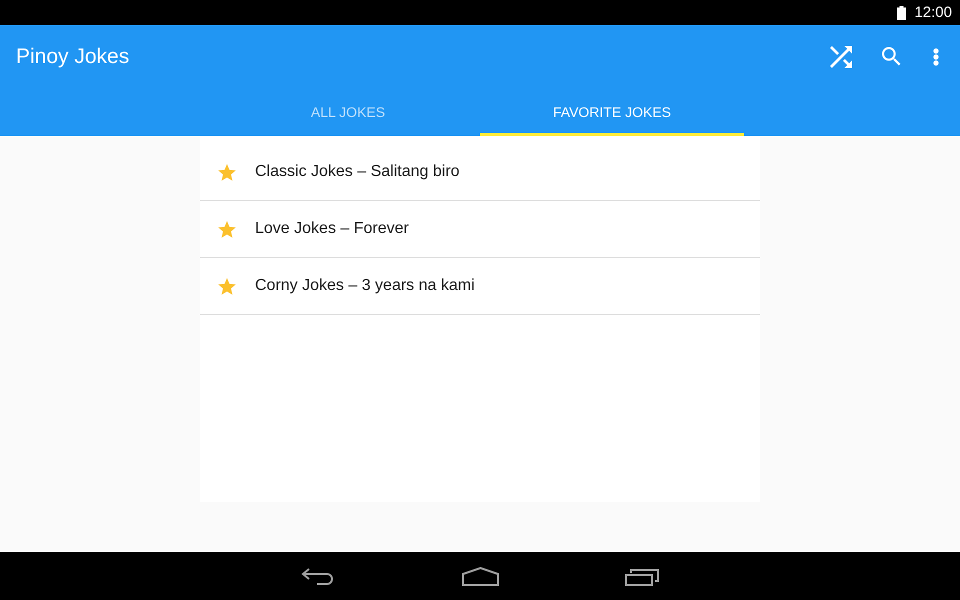 This screenshot has width=960, height=600. Describe the element at coordinates (642, 576) in the screenshot. I see `recent-apps-icon` at that location.